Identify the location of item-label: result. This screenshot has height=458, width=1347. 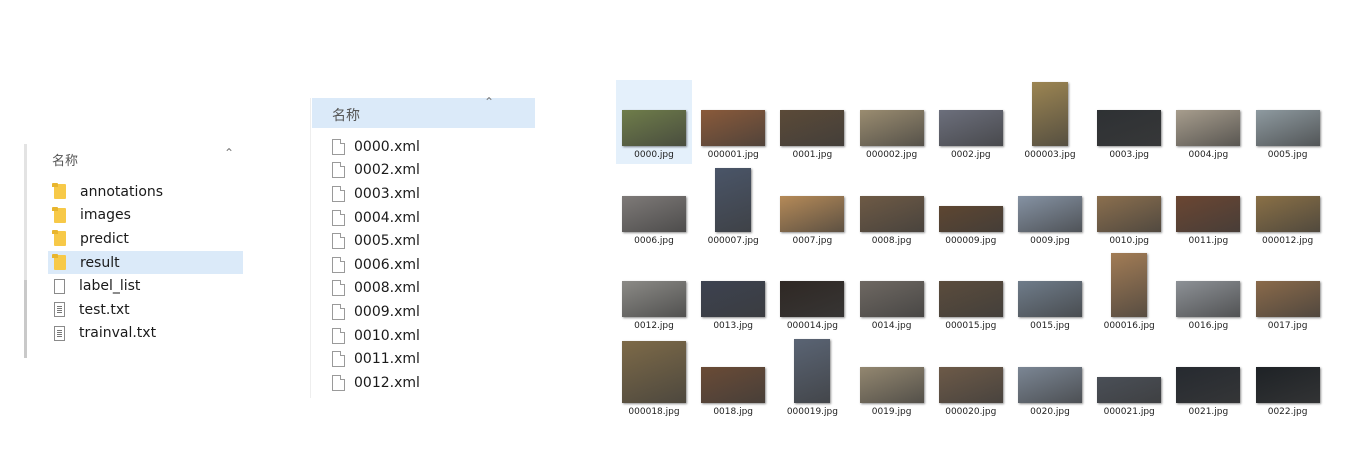
(100, 262).